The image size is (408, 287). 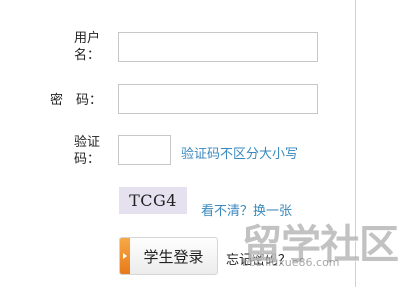 I want to click on password-input, so click(x=218, y=99).